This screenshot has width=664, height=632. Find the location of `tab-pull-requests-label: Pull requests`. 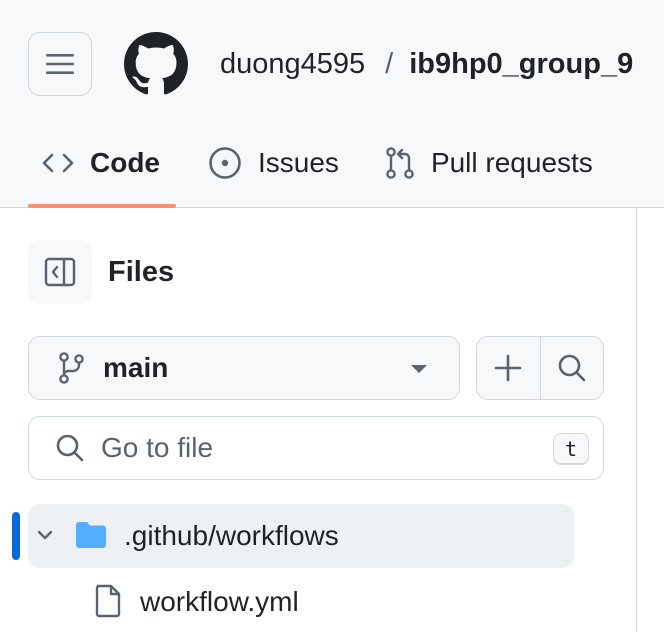

tab-pull-requests-label: Pull requests is located at coordinates (511, 162).